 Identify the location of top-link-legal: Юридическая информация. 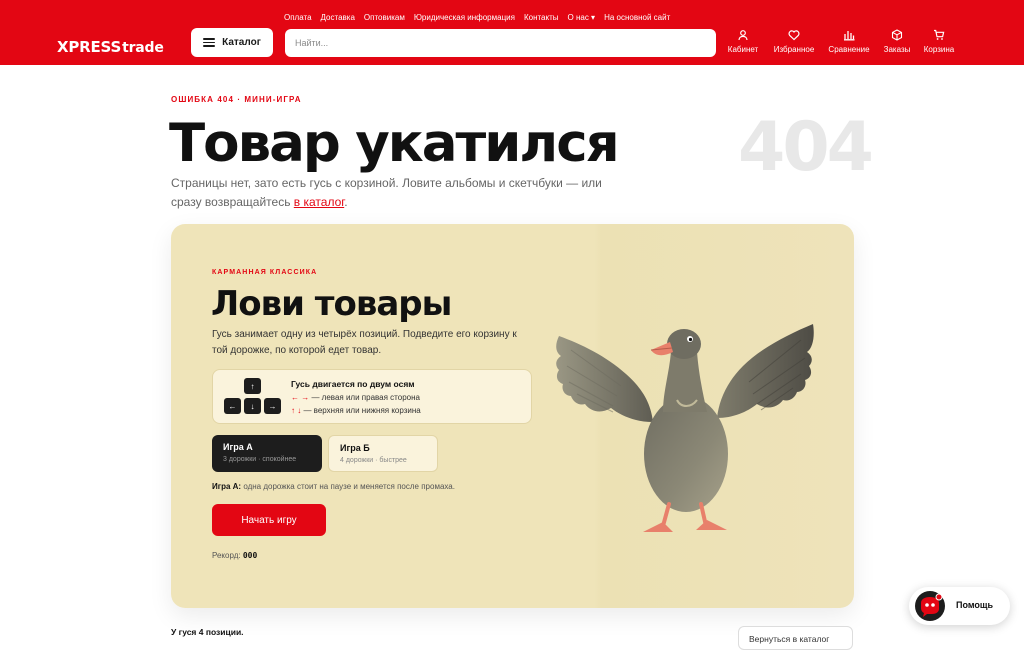
(464, 17).